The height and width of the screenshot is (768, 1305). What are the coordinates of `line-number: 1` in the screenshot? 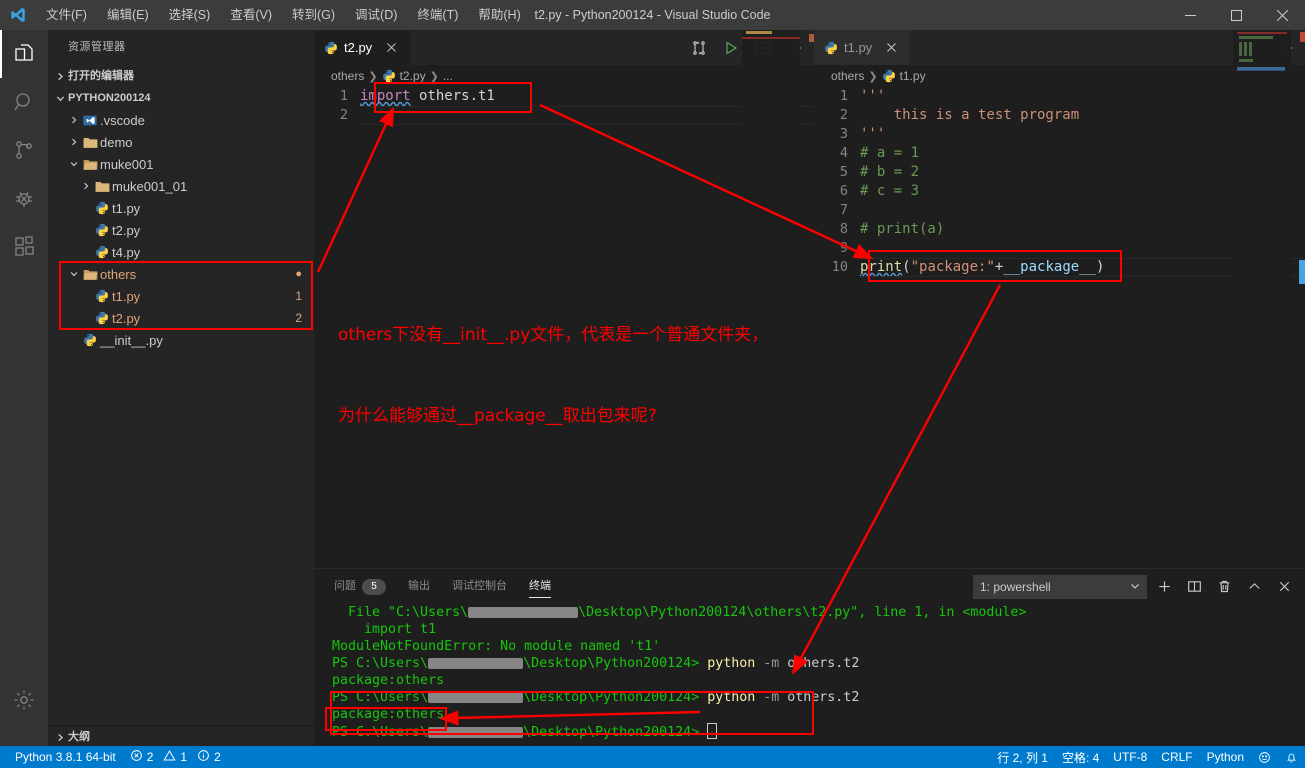 It's located at (843, 96).